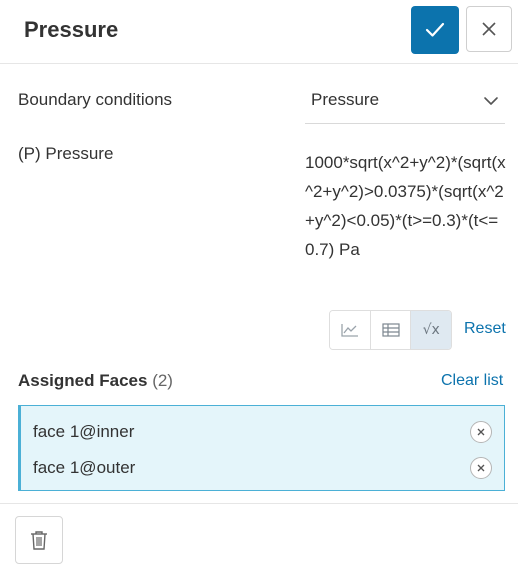 Image resolution: width=518 pixels, height=571 pixels. I want to click on clear-list-link: Clear list, so click(472, 381).